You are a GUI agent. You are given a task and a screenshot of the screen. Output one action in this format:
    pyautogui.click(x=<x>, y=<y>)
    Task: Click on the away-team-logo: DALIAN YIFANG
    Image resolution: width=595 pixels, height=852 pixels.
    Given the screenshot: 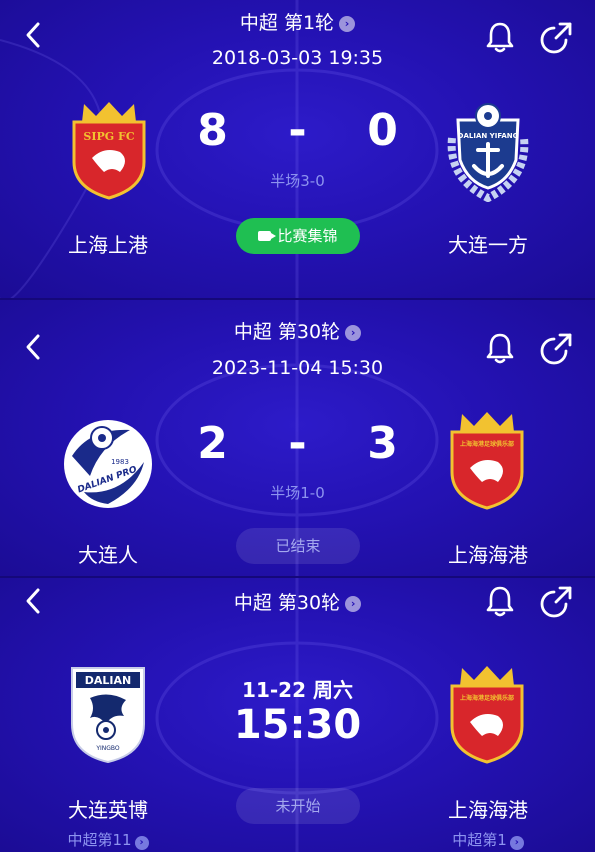 What is the action you would take?
    pyautogui.click(x=488, y=150)
    